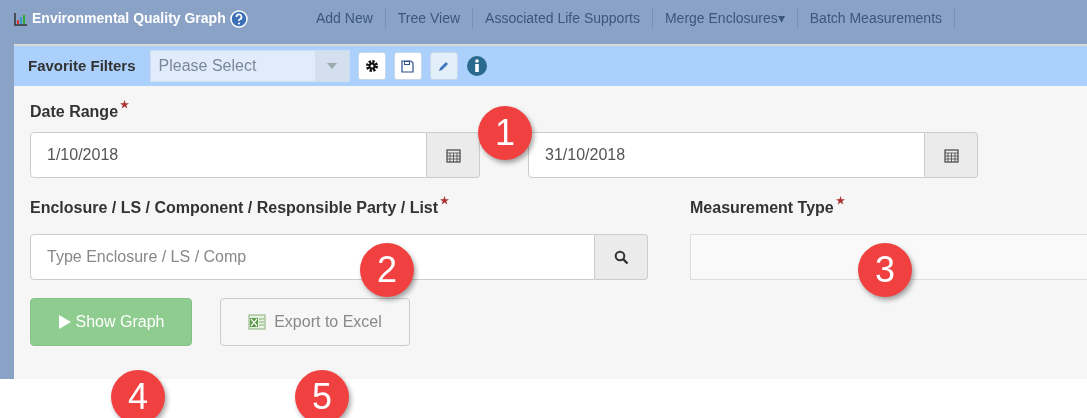  What do you see at coordinates (563, 18) in the screenshot?
I see `toolbar-item: Associated Life Supports` at bounding box center [563, 18].